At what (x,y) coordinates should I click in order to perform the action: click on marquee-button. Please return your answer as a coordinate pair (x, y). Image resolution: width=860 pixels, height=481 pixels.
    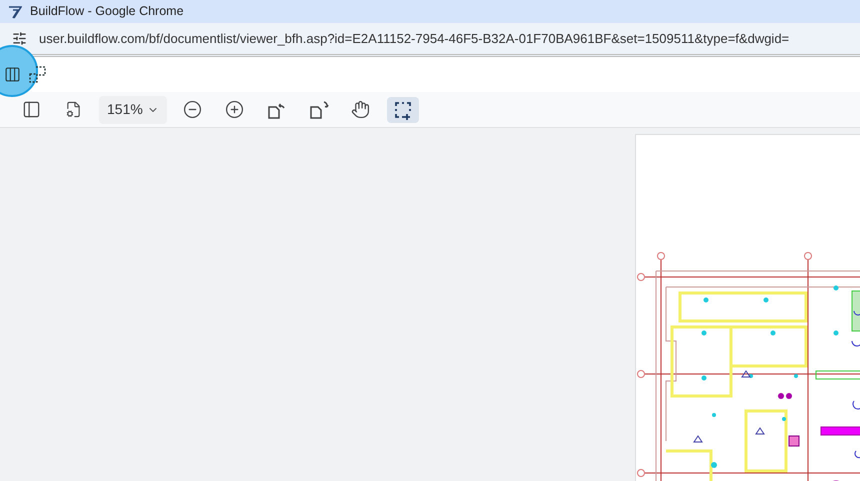
    Looking at the image, I should click on (402, 109).